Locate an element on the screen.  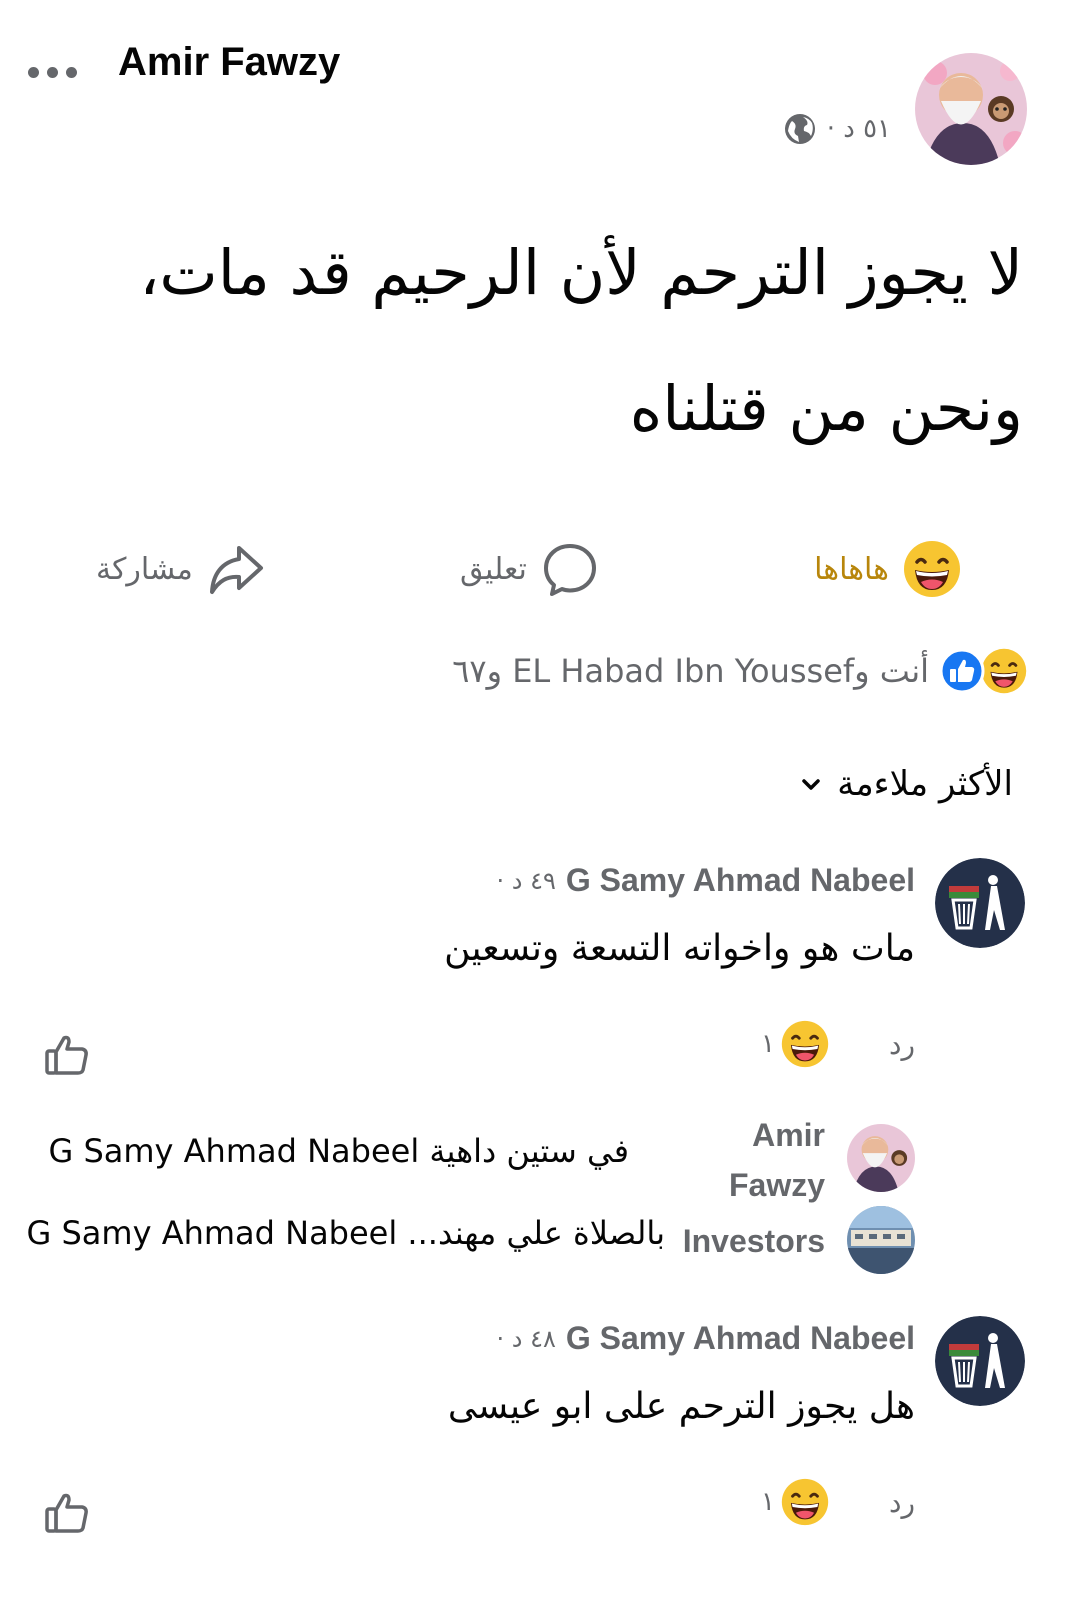
post-time: ٥١ د · is located at coordinates (859, 129).